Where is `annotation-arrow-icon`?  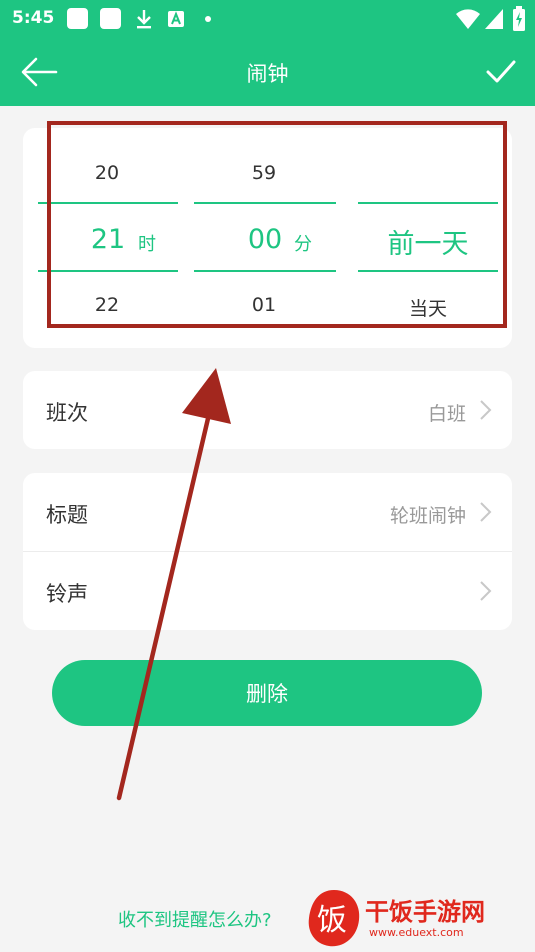 annotation-arrow-icon is located at coordinates (173, 584).